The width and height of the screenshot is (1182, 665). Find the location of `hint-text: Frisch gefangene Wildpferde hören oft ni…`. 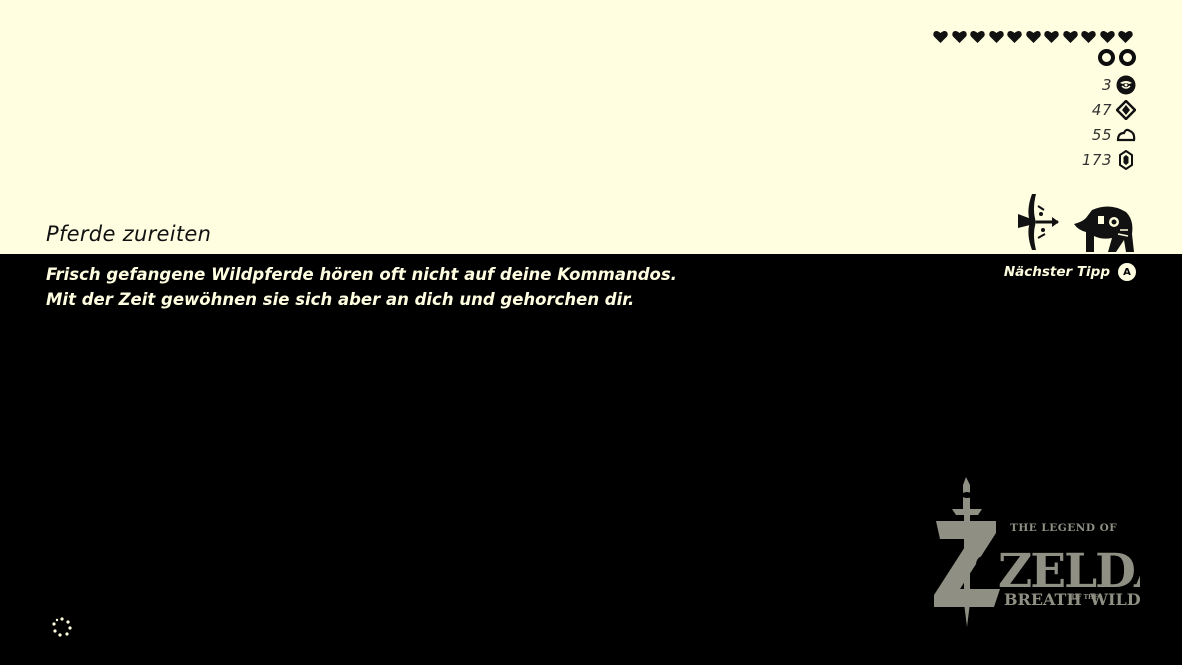

hint-text: Frisch gefangene Wildpferde hören oft ni… is located at coordinates (361, 287).